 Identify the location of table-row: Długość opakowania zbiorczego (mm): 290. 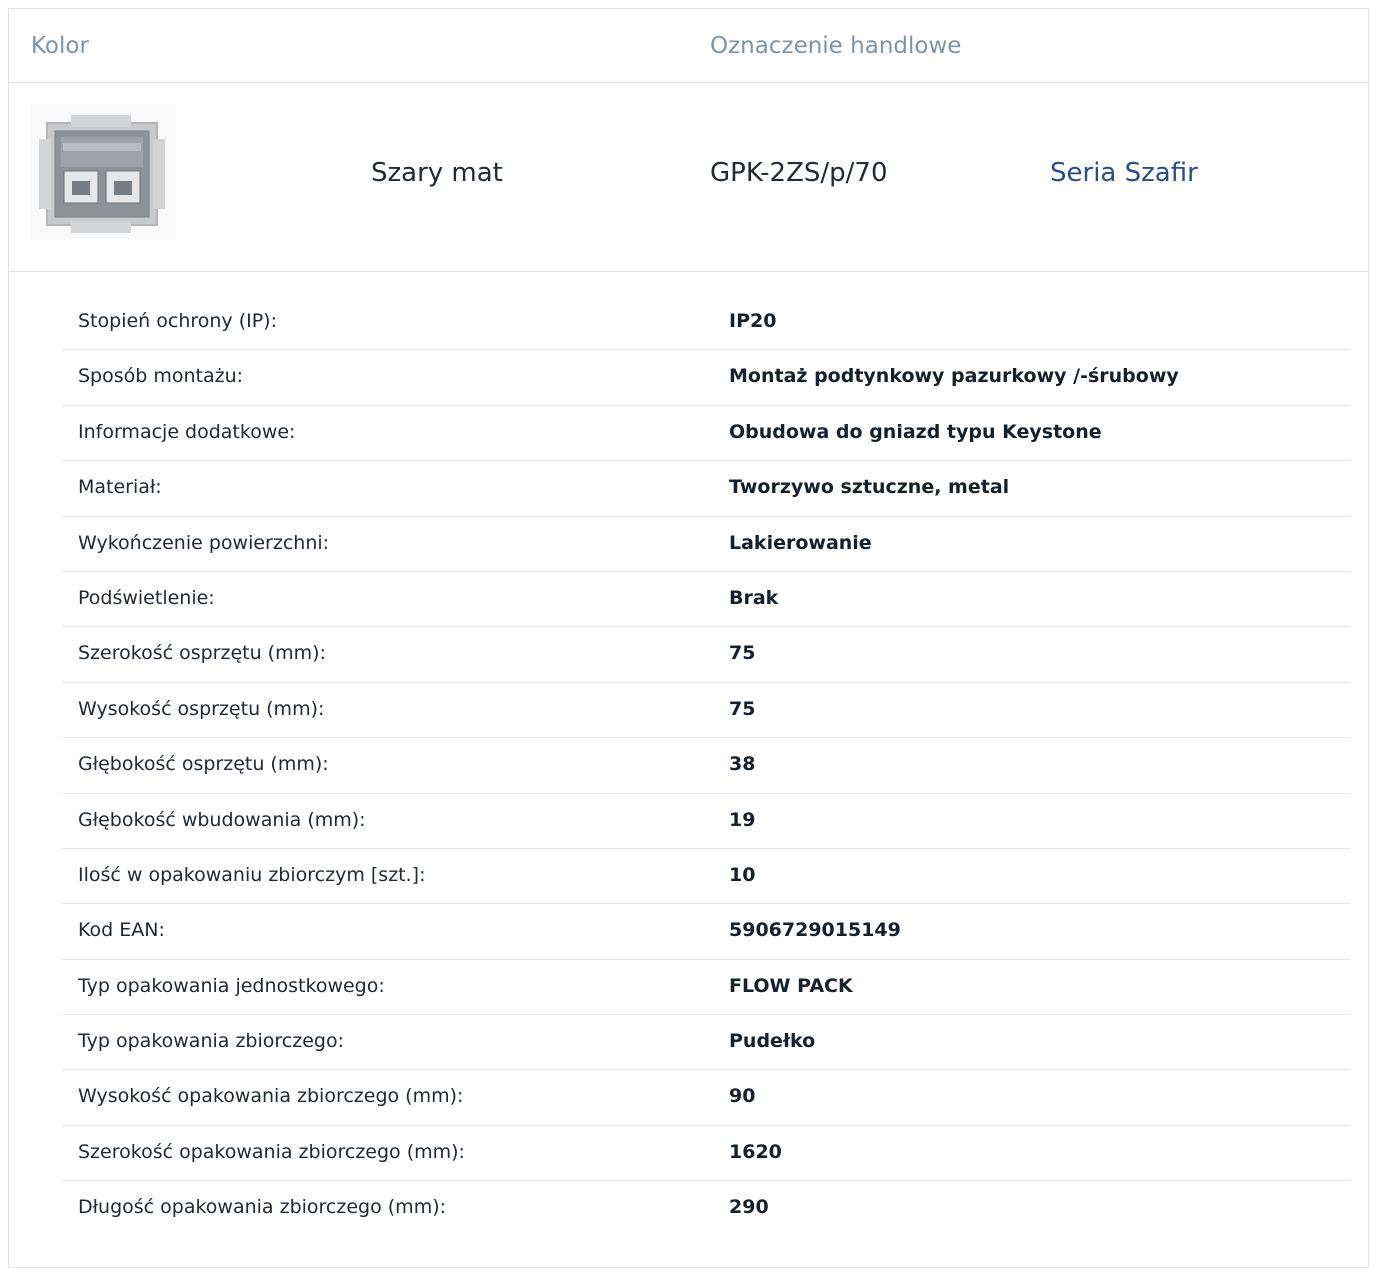
(705, 1208).